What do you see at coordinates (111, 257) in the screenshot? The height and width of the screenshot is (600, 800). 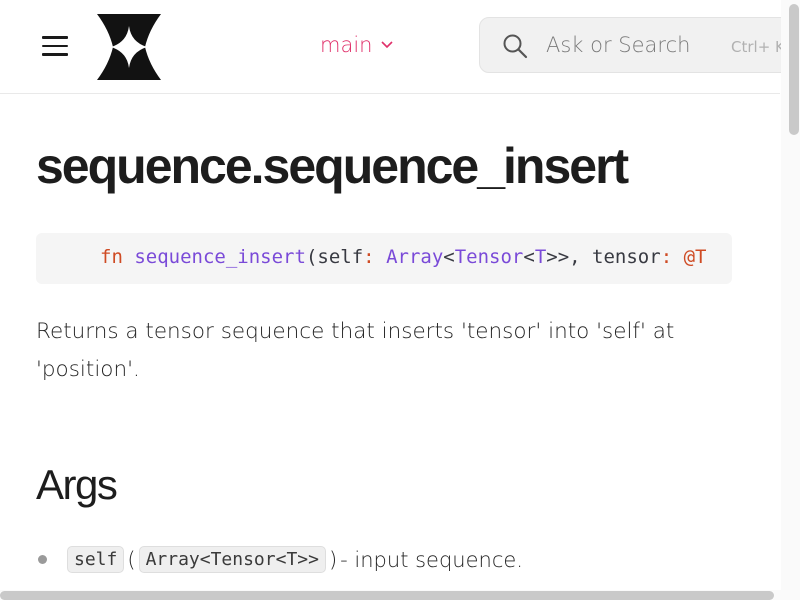 I see `code-keyword: fn` at bounding box center [111, 257].